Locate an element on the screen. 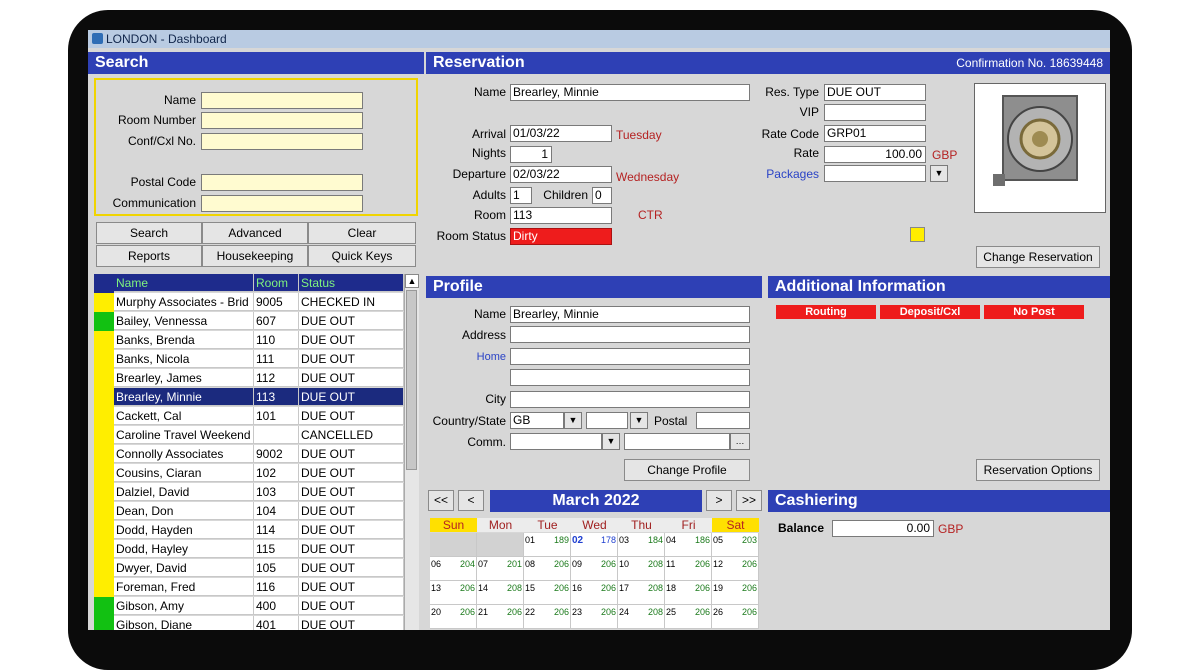 This screenshot has width=1200, height=670. comm-value-field is located at coordinates (677, 441).